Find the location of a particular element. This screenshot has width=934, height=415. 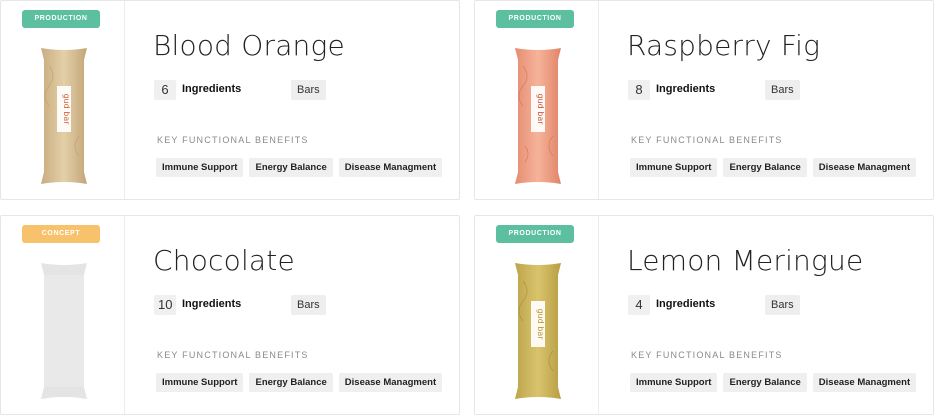

ingredient-count: 4 is located at coordinates (639, 305).